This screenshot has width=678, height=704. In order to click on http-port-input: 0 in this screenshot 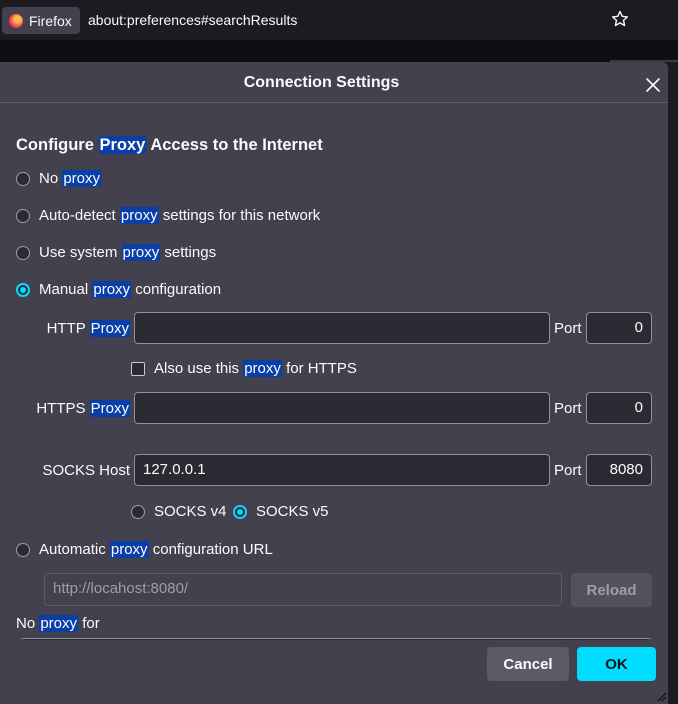, I will do `click(619, 328)`.